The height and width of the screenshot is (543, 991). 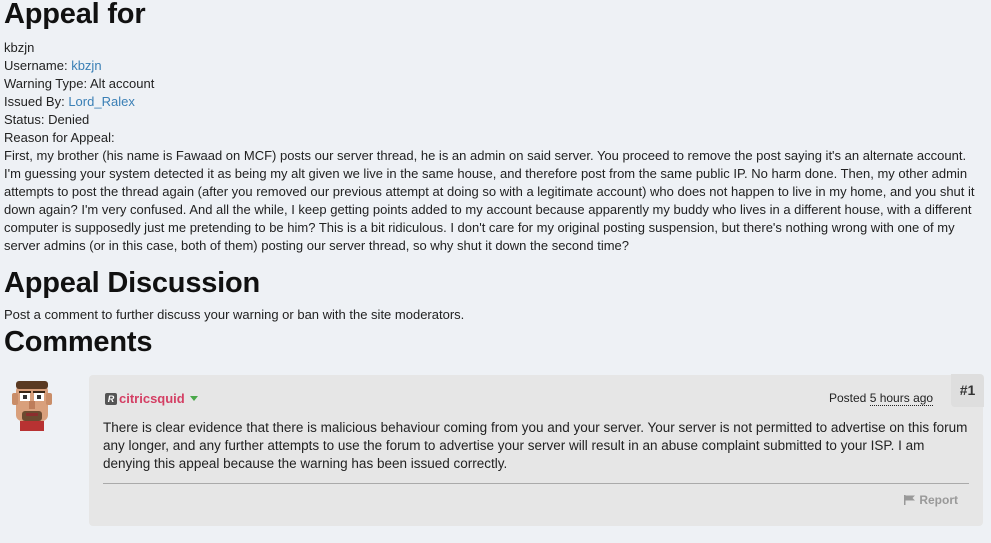 I want to click on report-label: Report, so click(x=938, y=500).